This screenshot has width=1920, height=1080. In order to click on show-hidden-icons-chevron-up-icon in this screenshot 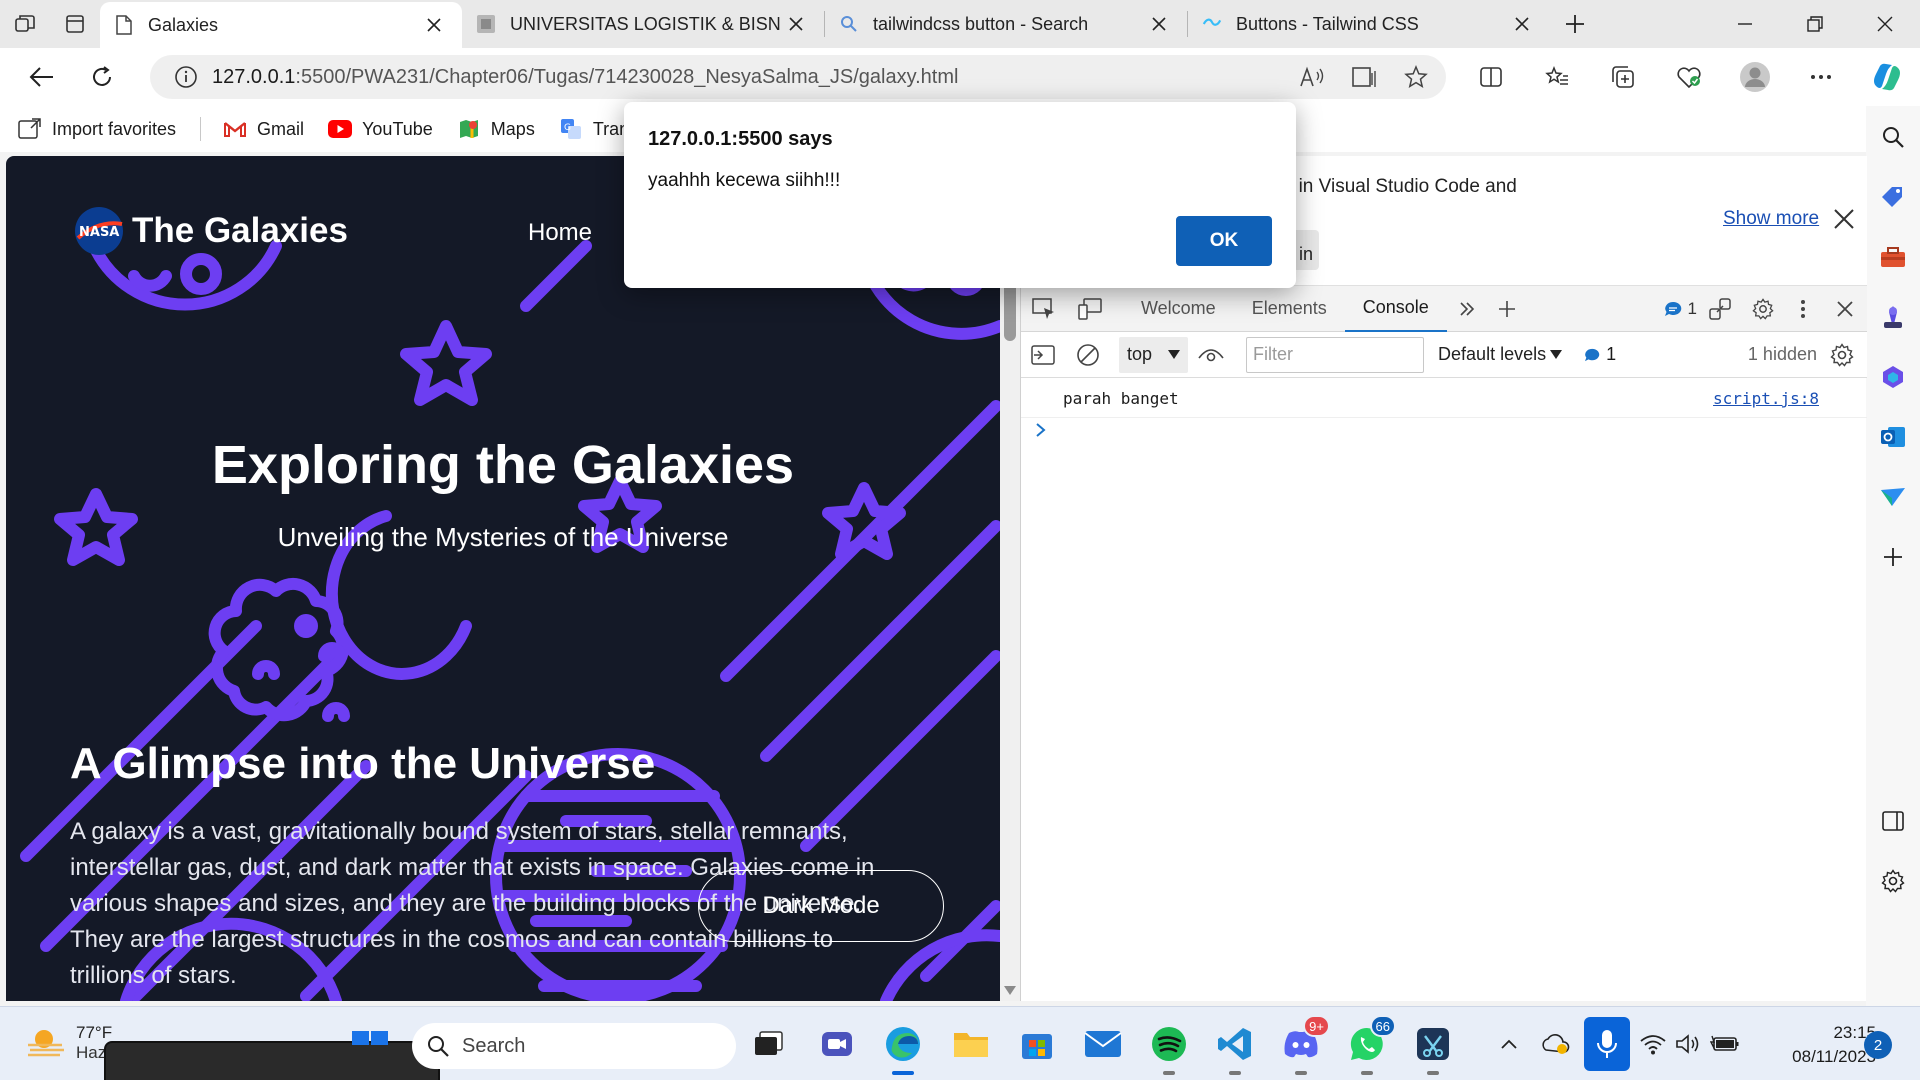, I will do `click(1509, 1044)`.